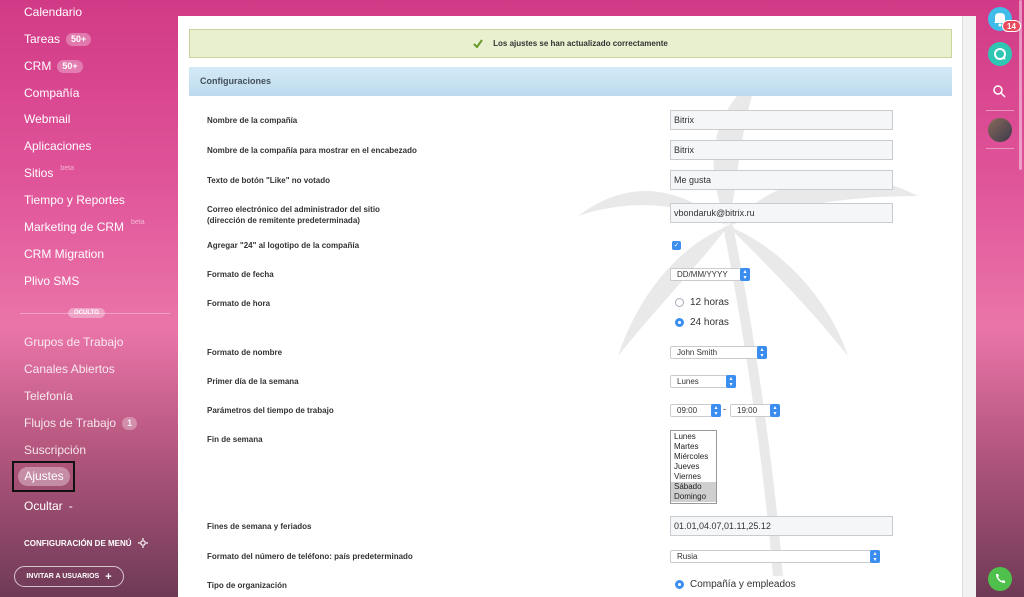 The height and width of the screenshot is (597, 1024). What do you see at coordinates (240, 274) in the screenshot?
I see `date-format-label: Formato de fecha` at bounding box center [240, 274].